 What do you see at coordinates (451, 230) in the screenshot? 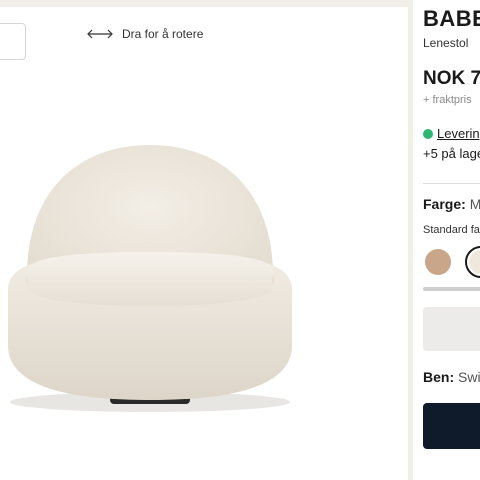
I see `standard-fabric-label: Standard fa` at bounding box center [451, 230].